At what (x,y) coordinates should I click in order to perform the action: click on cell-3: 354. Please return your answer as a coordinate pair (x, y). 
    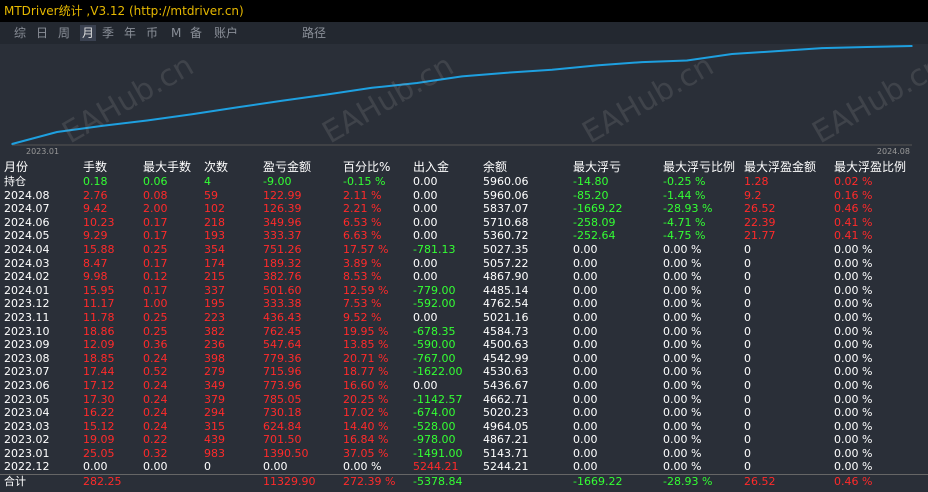
    Looking at the image, I should click on (214, 249).